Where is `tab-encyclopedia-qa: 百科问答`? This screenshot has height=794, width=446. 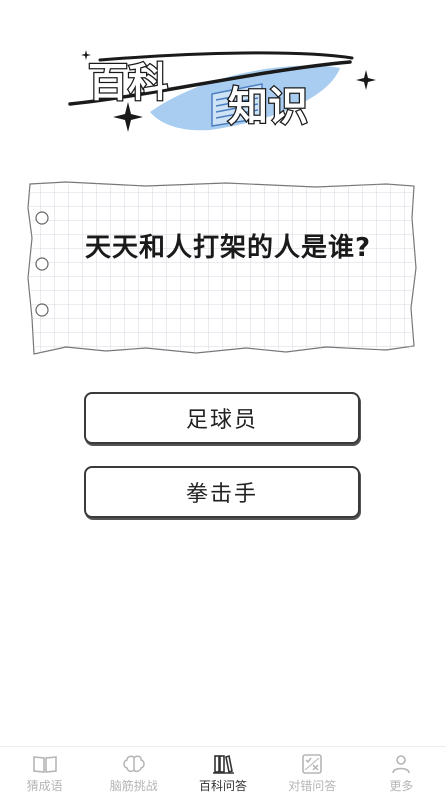
tab-encyclopedia-qa: 百科问答 is located at coordinates (222, 770).